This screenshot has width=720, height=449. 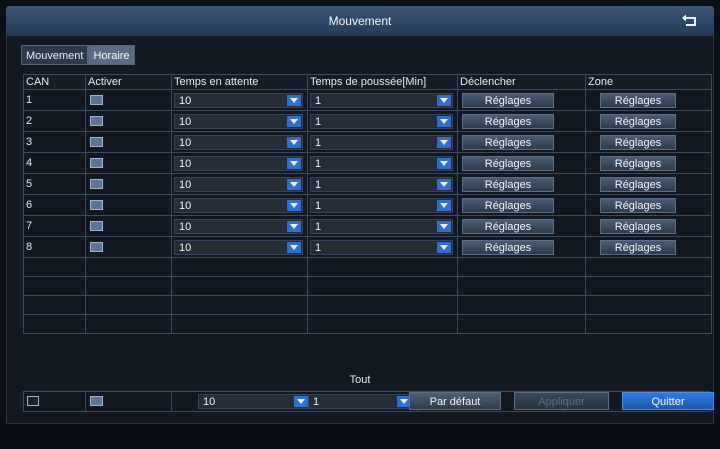 What do you see at coordinates (382, 82) in the screenshot?
I see `column-header-push-time: Temps de poussée[Min]` at bounding box center [382, 82].